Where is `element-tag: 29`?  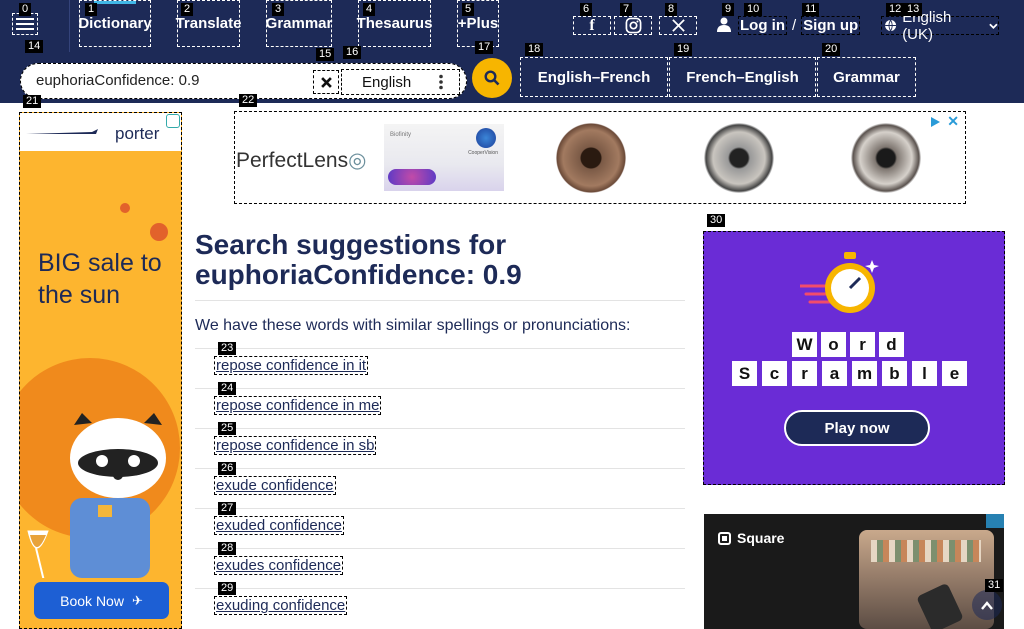 element-tag: 29 is located at coordinates (227, 588).